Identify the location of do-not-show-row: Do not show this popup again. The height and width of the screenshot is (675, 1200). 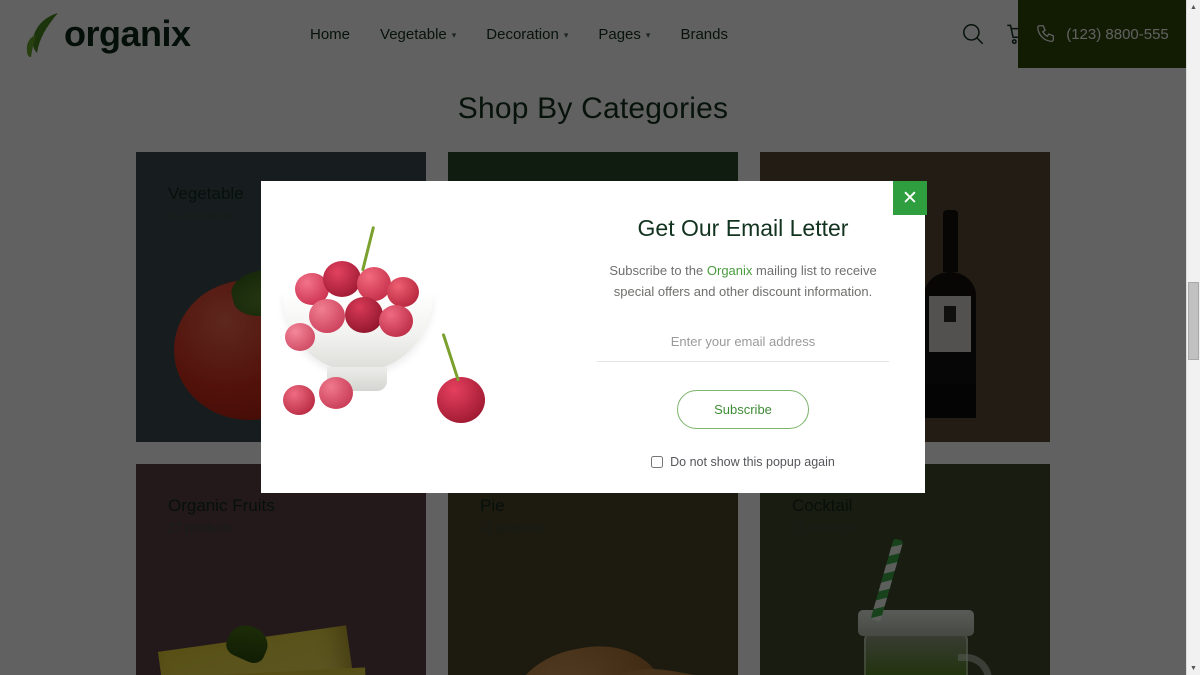
(743, 462).